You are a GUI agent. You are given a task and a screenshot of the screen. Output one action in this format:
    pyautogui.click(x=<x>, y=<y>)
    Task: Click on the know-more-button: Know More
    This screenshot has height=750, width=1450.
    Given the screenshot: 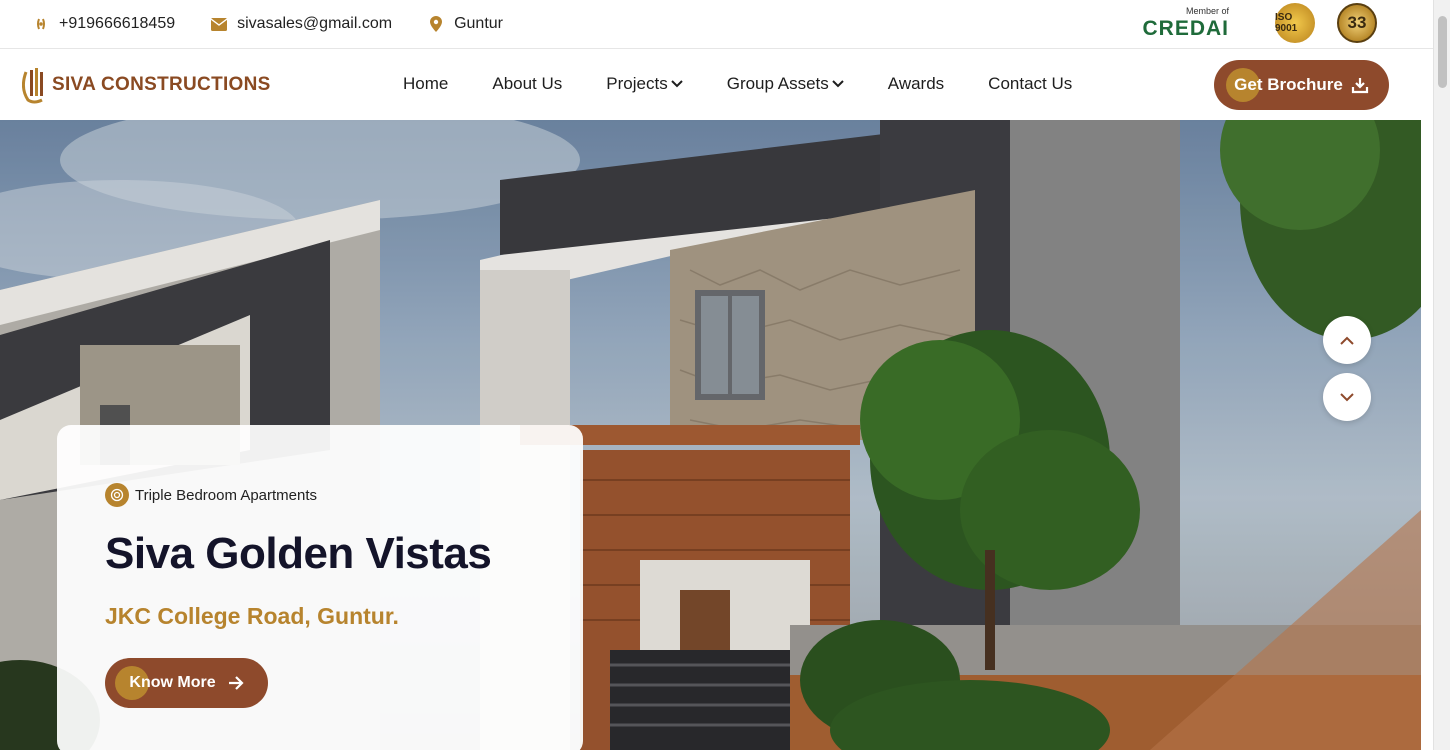 What is the action you would take?
    pyautogui.click(x=186, y=683)
    